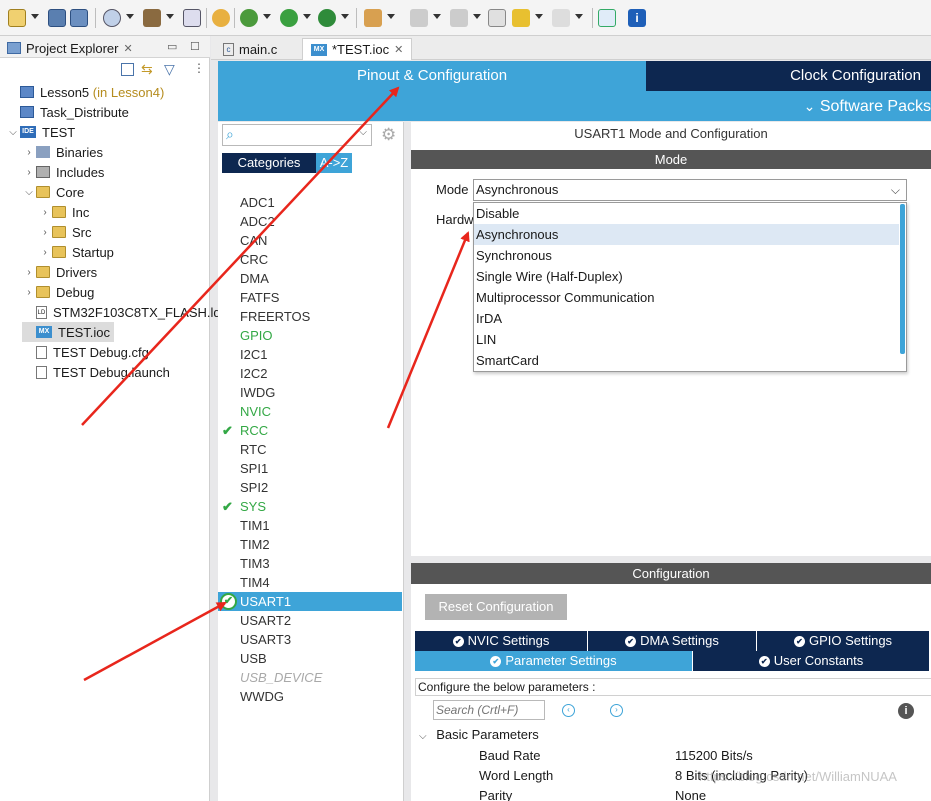  Describe the element at coordinates (479, 734) in the screenshot. I see `basic-parameters-group: ⌵ Basic Parameters` at that location.